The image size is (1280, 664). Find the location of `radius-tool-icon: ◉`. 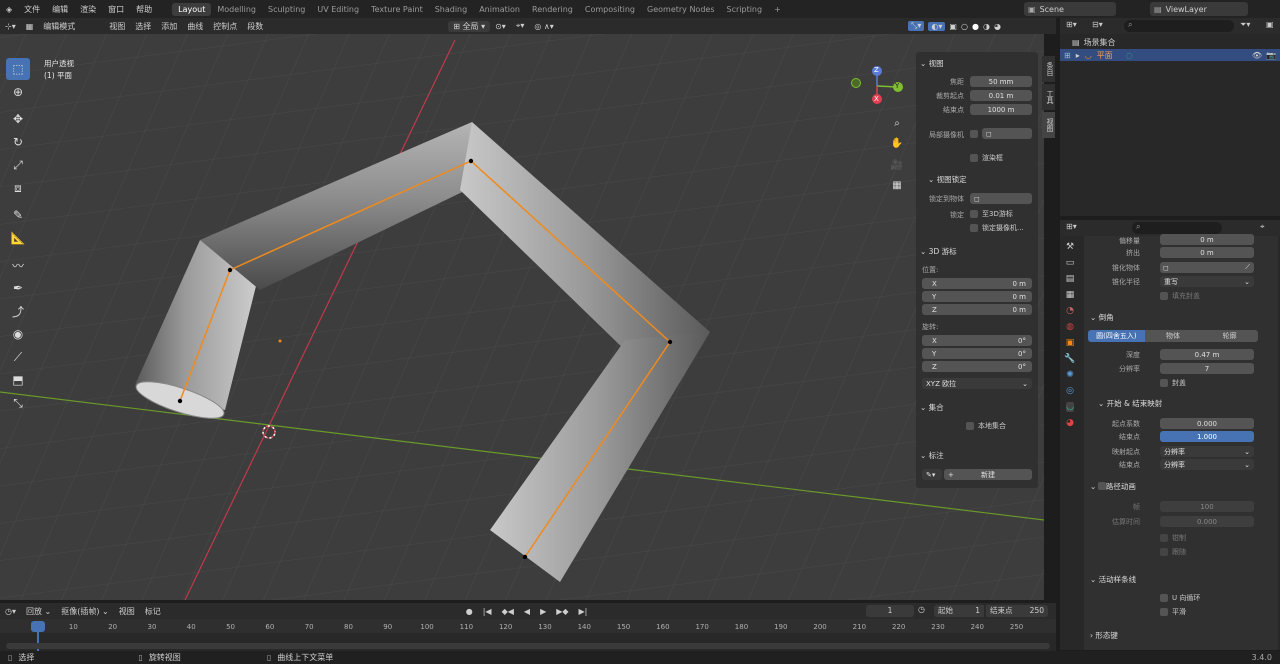

radius-tool-icon: ◉ is located at coordinates (18, 334).